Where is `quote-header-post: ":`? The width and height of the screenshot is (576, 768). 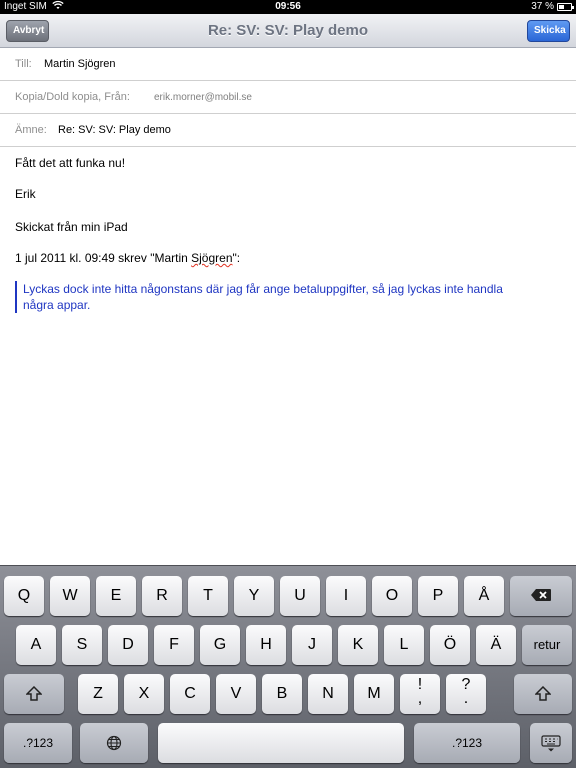 quote-header-post: ": is located at coordinates (236, 258).